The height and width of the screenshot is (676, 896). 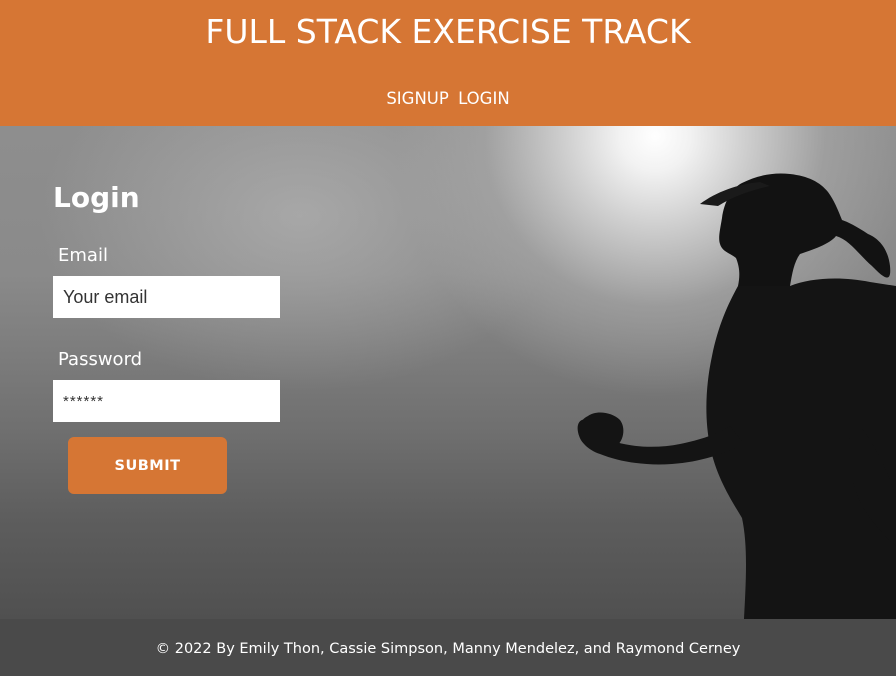 What do you see at coordinates (166, 401) in the screenshot?
I see `password-input` at bounding box center [166, 401].